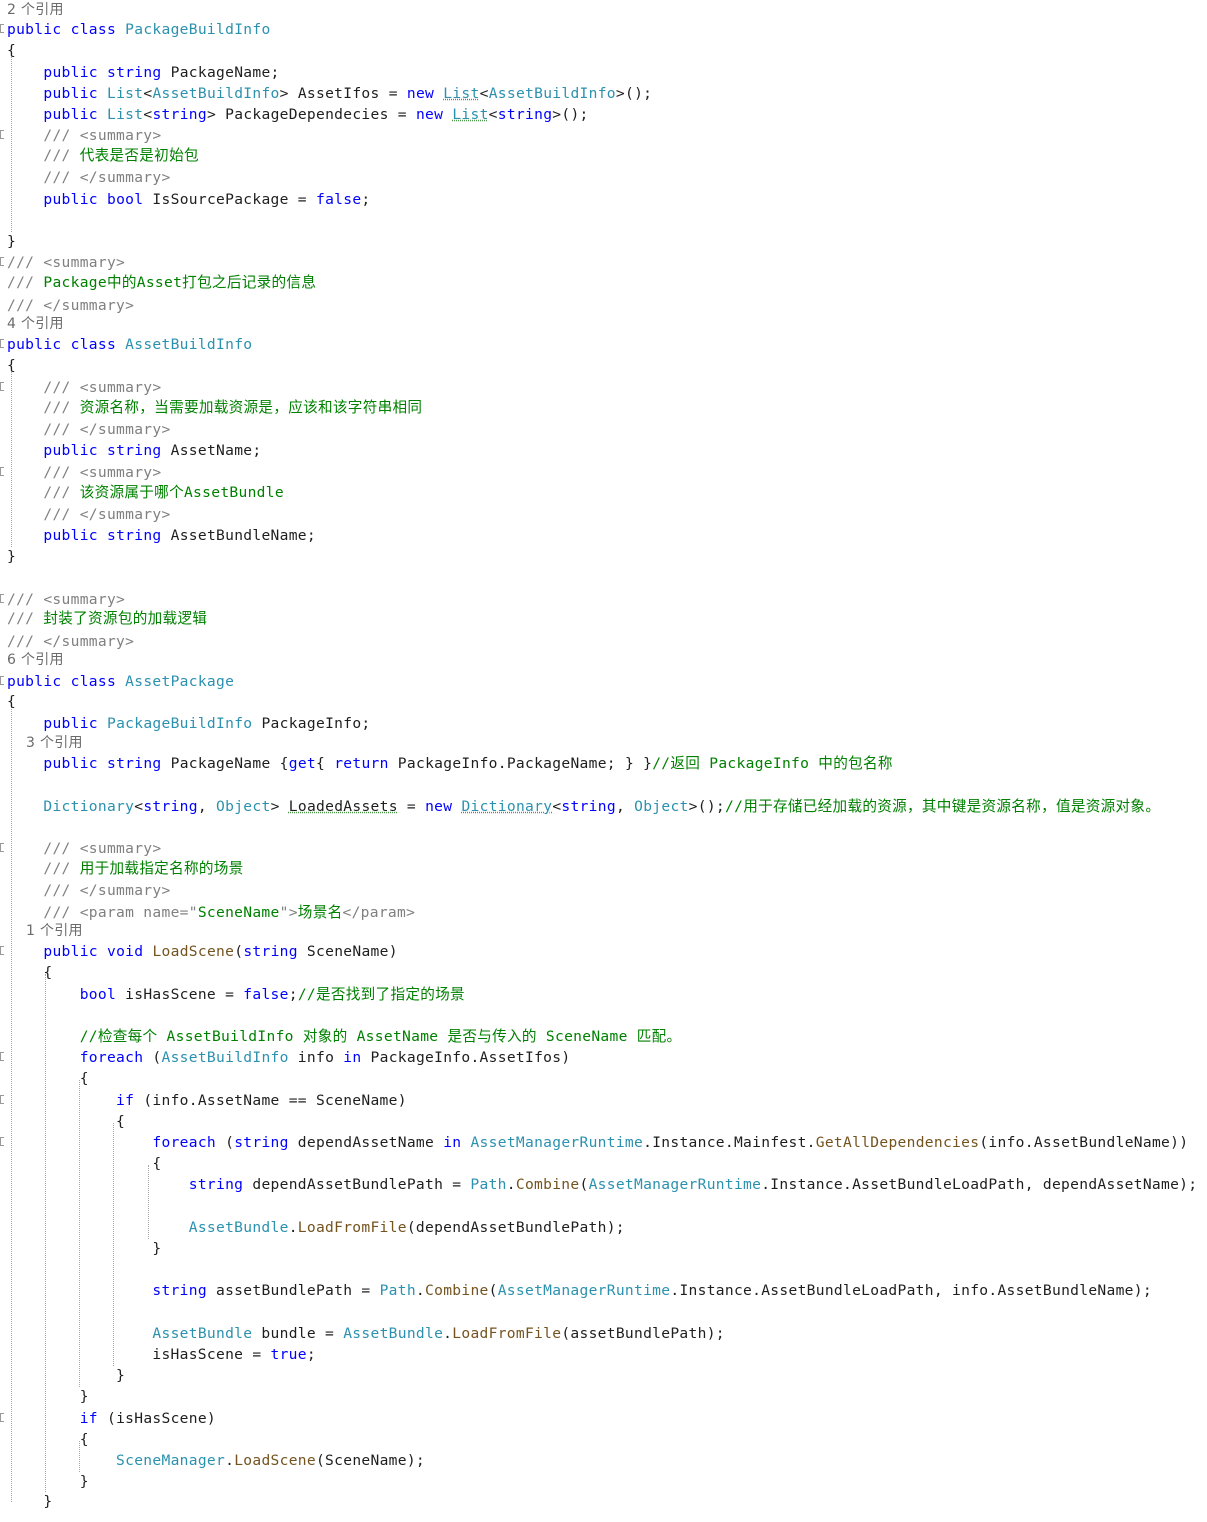 The image size is (1207, 1522). Describe the element at coordinates (21, 282) in the screenshot. I see `code-token: ///` at that location.